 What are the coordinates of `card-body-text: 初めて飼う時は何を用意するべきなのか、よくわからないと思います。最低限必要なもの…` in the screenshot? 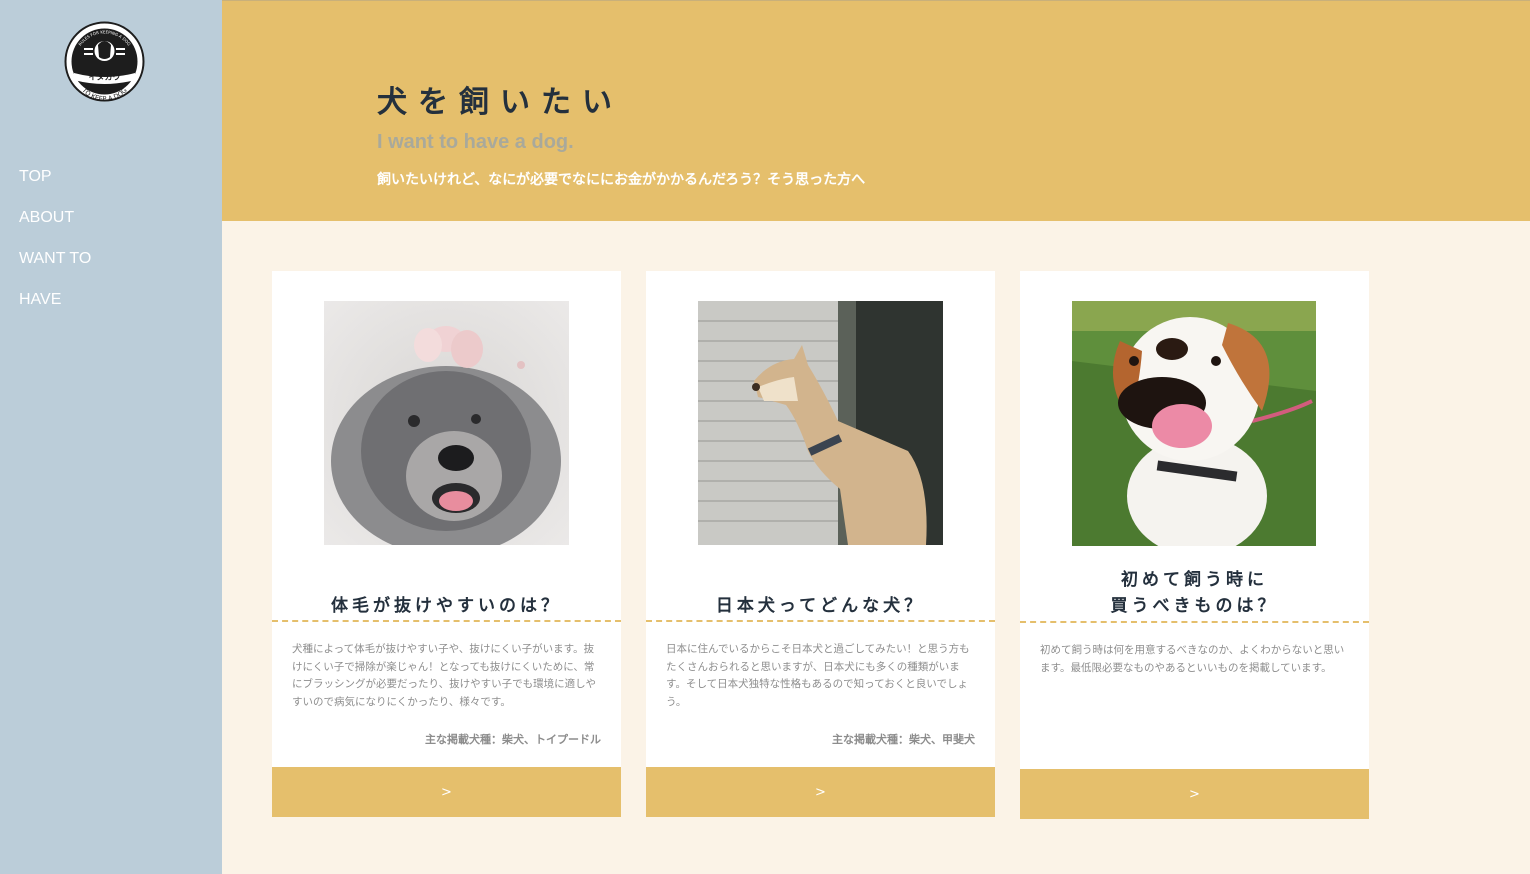 It's located at (1192, 659).